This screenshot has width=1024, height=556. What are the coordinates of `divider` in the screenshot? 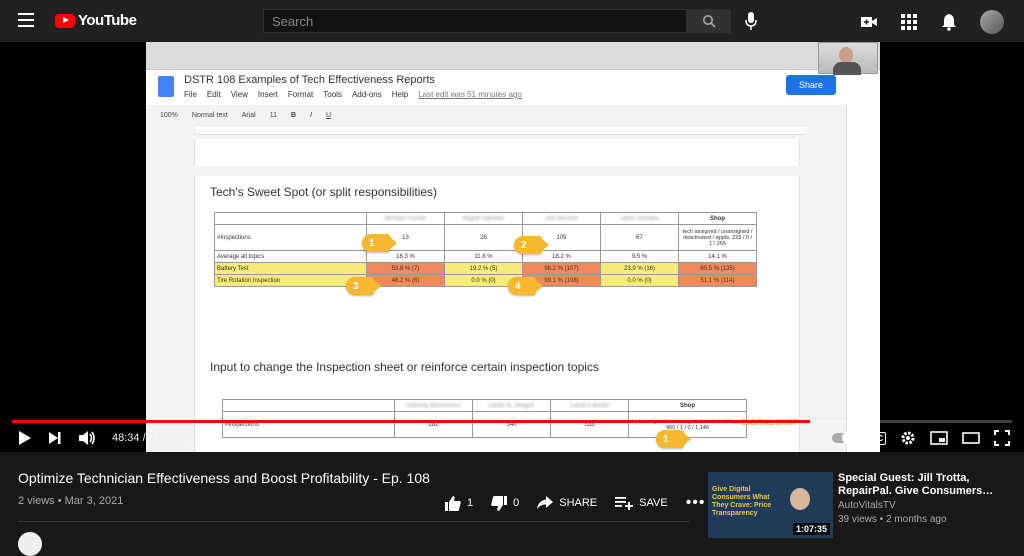 It's located at (354, 521).